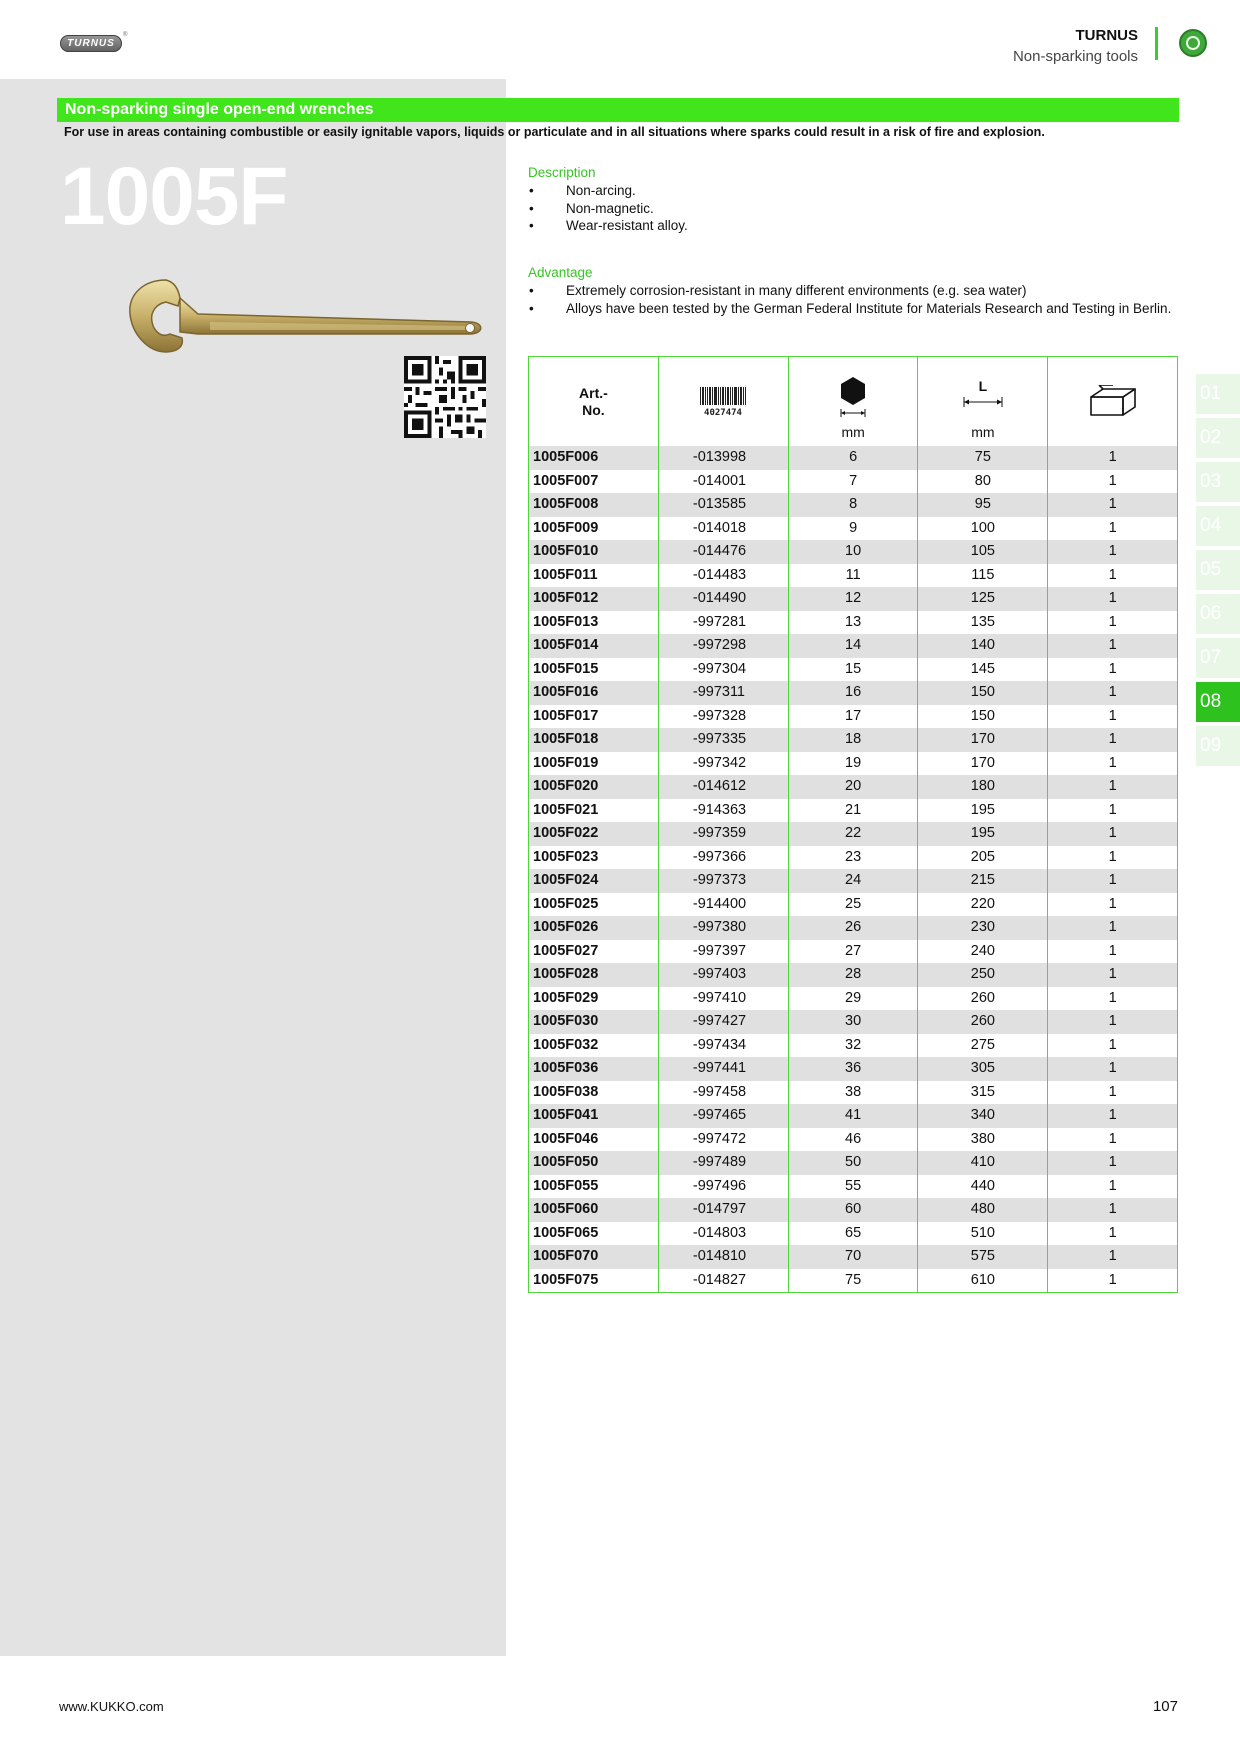 The height and width of the screenshot is (1754, 1240). What do you see at coordinates (593, 928) in the screenshot?
I see `cell-art-no: 1005F026` at bounding box center [593, 928].